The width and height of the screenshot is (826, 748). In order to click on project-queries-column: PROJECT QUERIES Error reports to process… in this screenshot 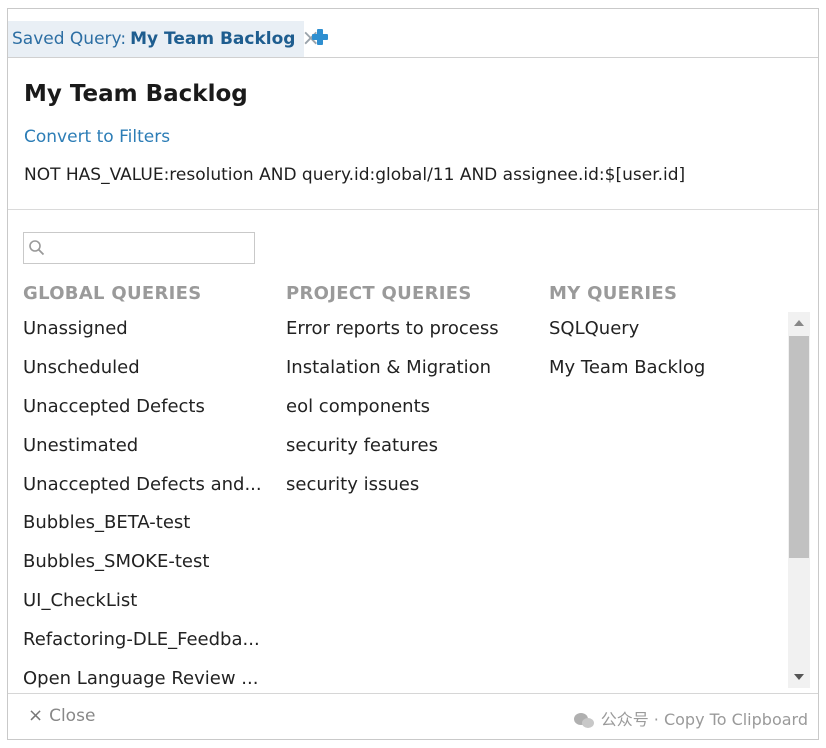, I will do `click(411, 396)`.